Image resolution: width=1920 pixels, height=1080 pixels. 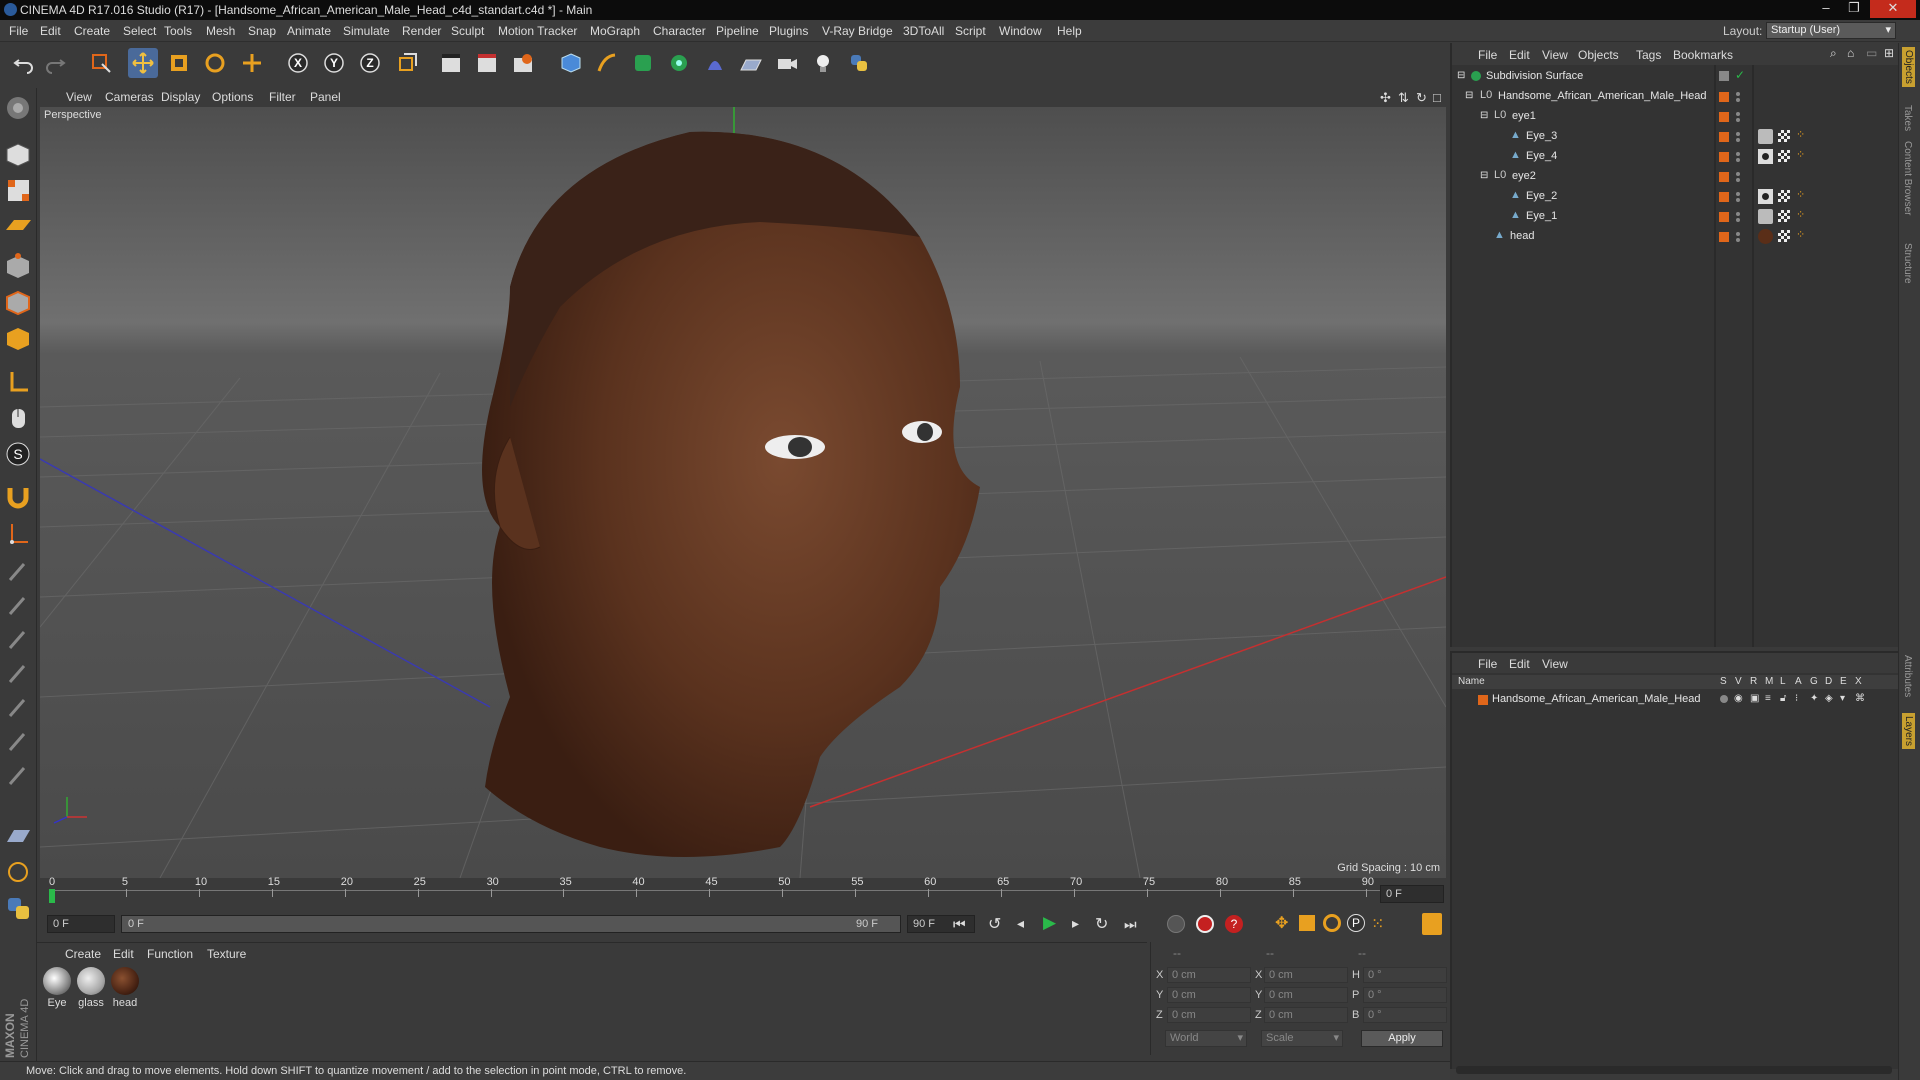 What do you see at coordinates (18, 534) in the screenshot?
I see `workplane-axis-button` at bounding box center [18, 534].